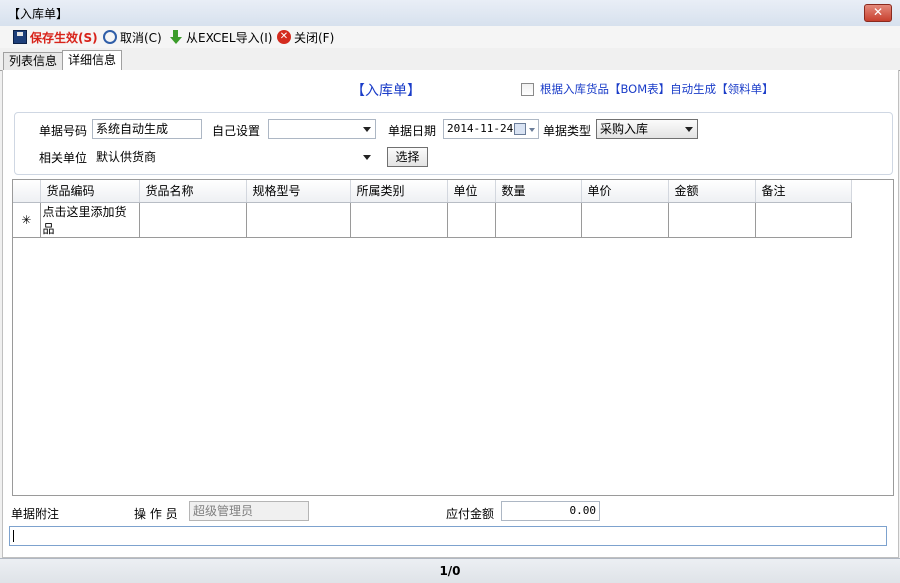 This screenshot has width=900, height=583. What do you see at coordinates (314, 37) in the screenshot?
I see `close-label: 关闭(F)` at bounding box center [314, 37].